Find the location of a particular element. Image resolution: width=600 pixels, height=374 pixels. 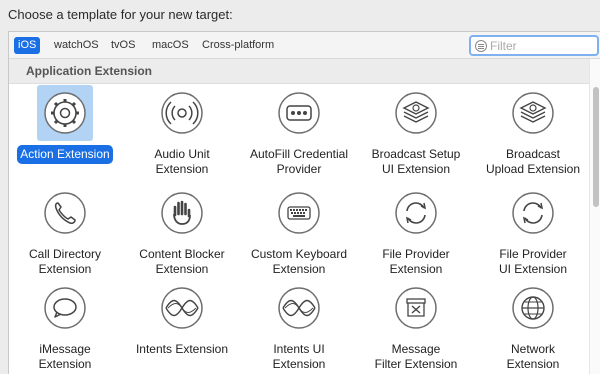

template-content-blocker-extension: Content Blocker Extension is located at coordinates (184, 231).